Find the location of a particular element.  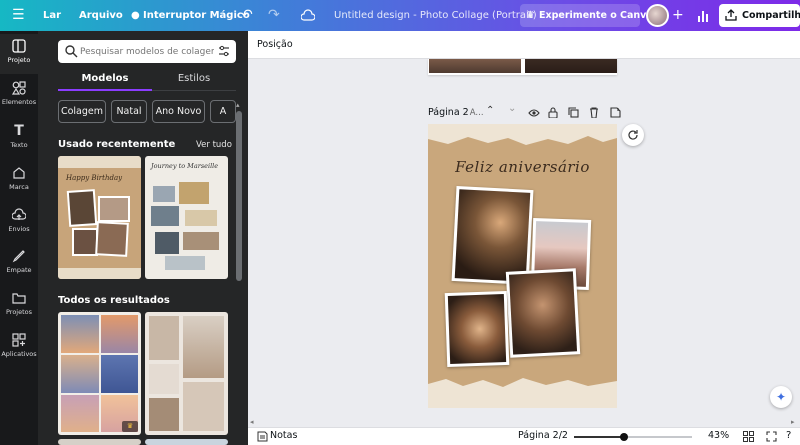

grid-view-icon is located at coordinates (748, 436).